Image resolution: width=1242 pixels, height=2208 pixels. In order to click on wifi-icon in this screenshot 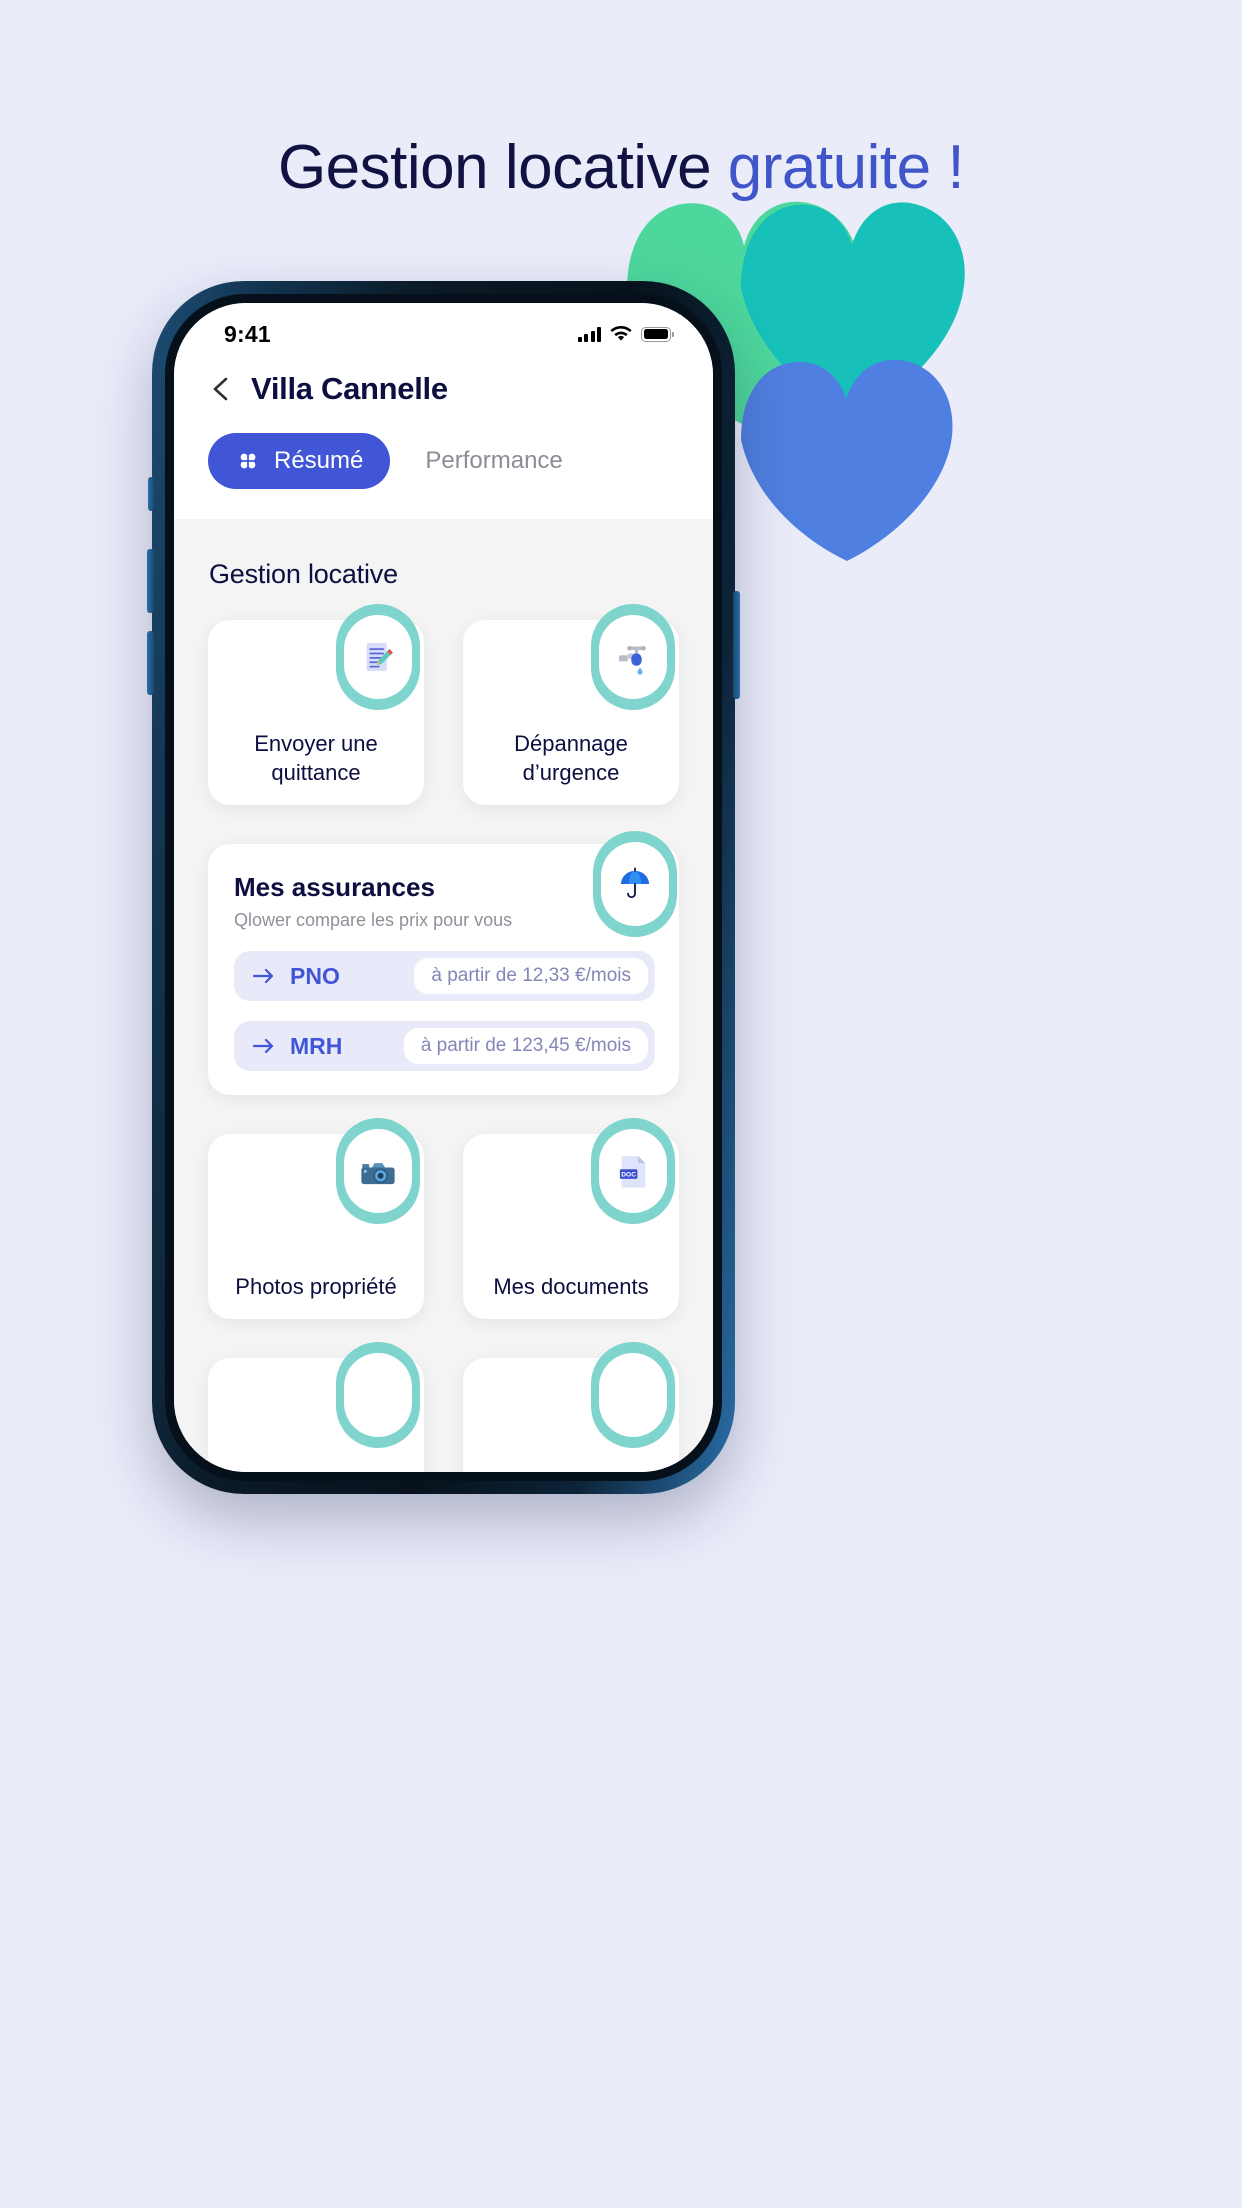, I will do `click(621, 333)`.